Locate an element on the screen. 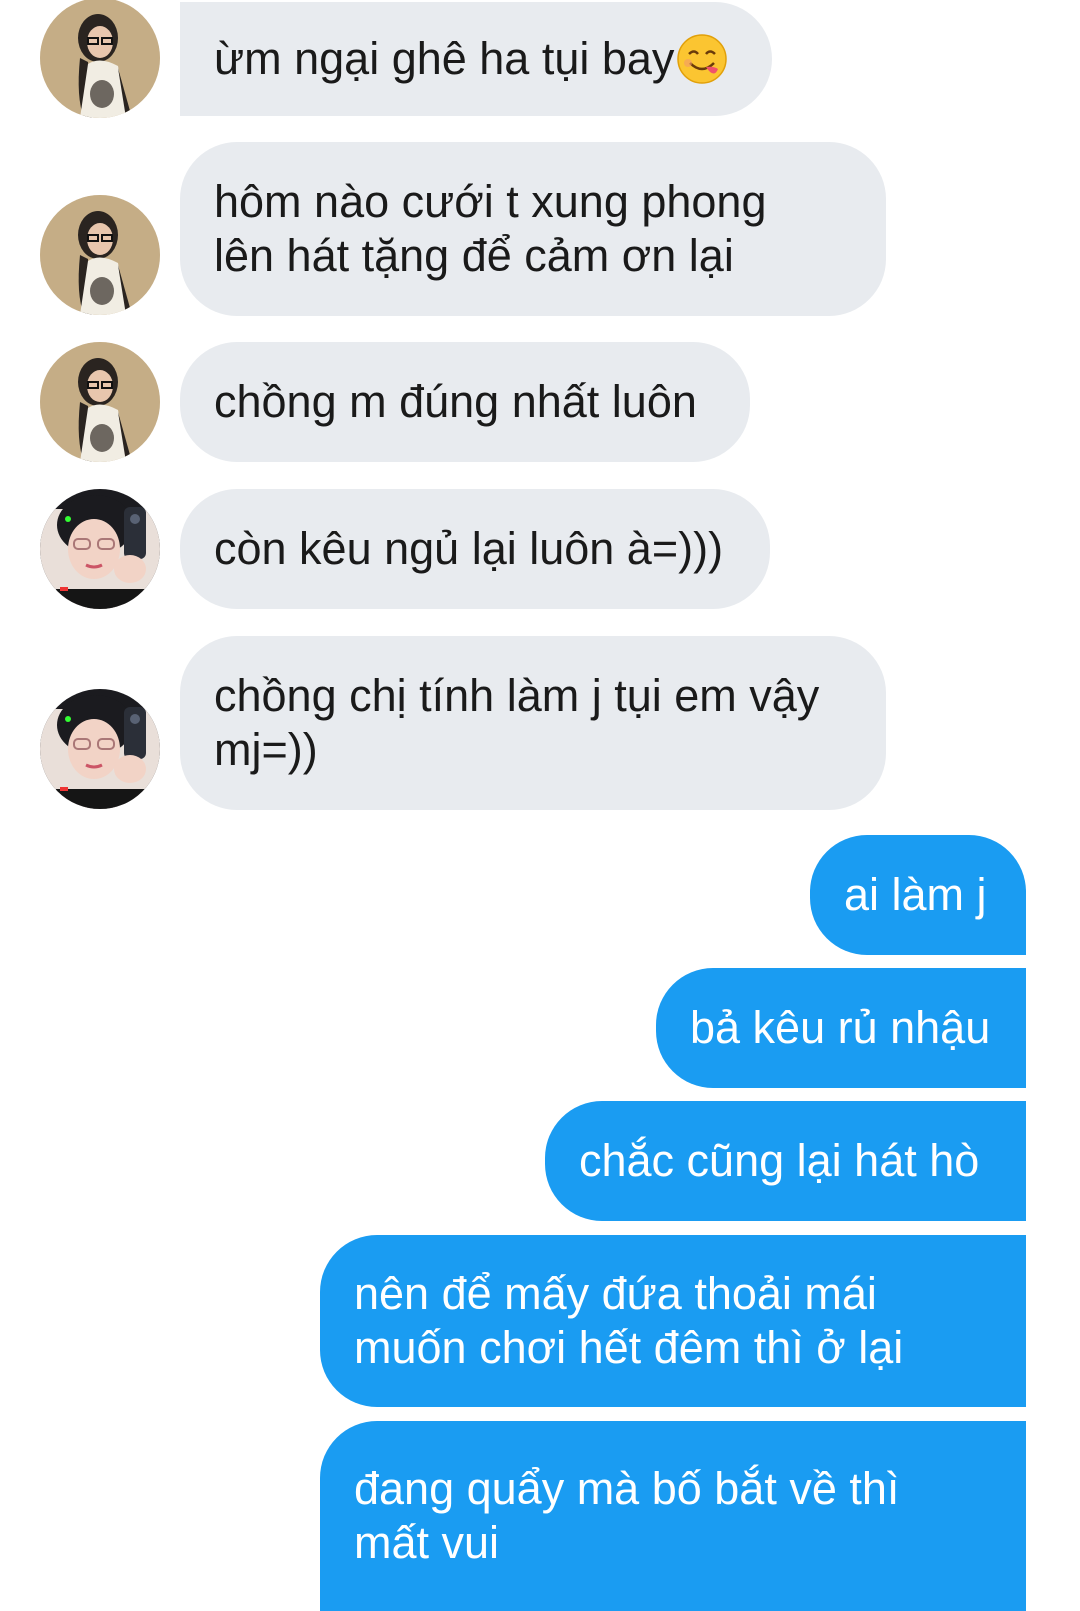  outgoing-message: đang quẩy mà bố bắt về thì mất vui is located at coordinates (673, 1516).